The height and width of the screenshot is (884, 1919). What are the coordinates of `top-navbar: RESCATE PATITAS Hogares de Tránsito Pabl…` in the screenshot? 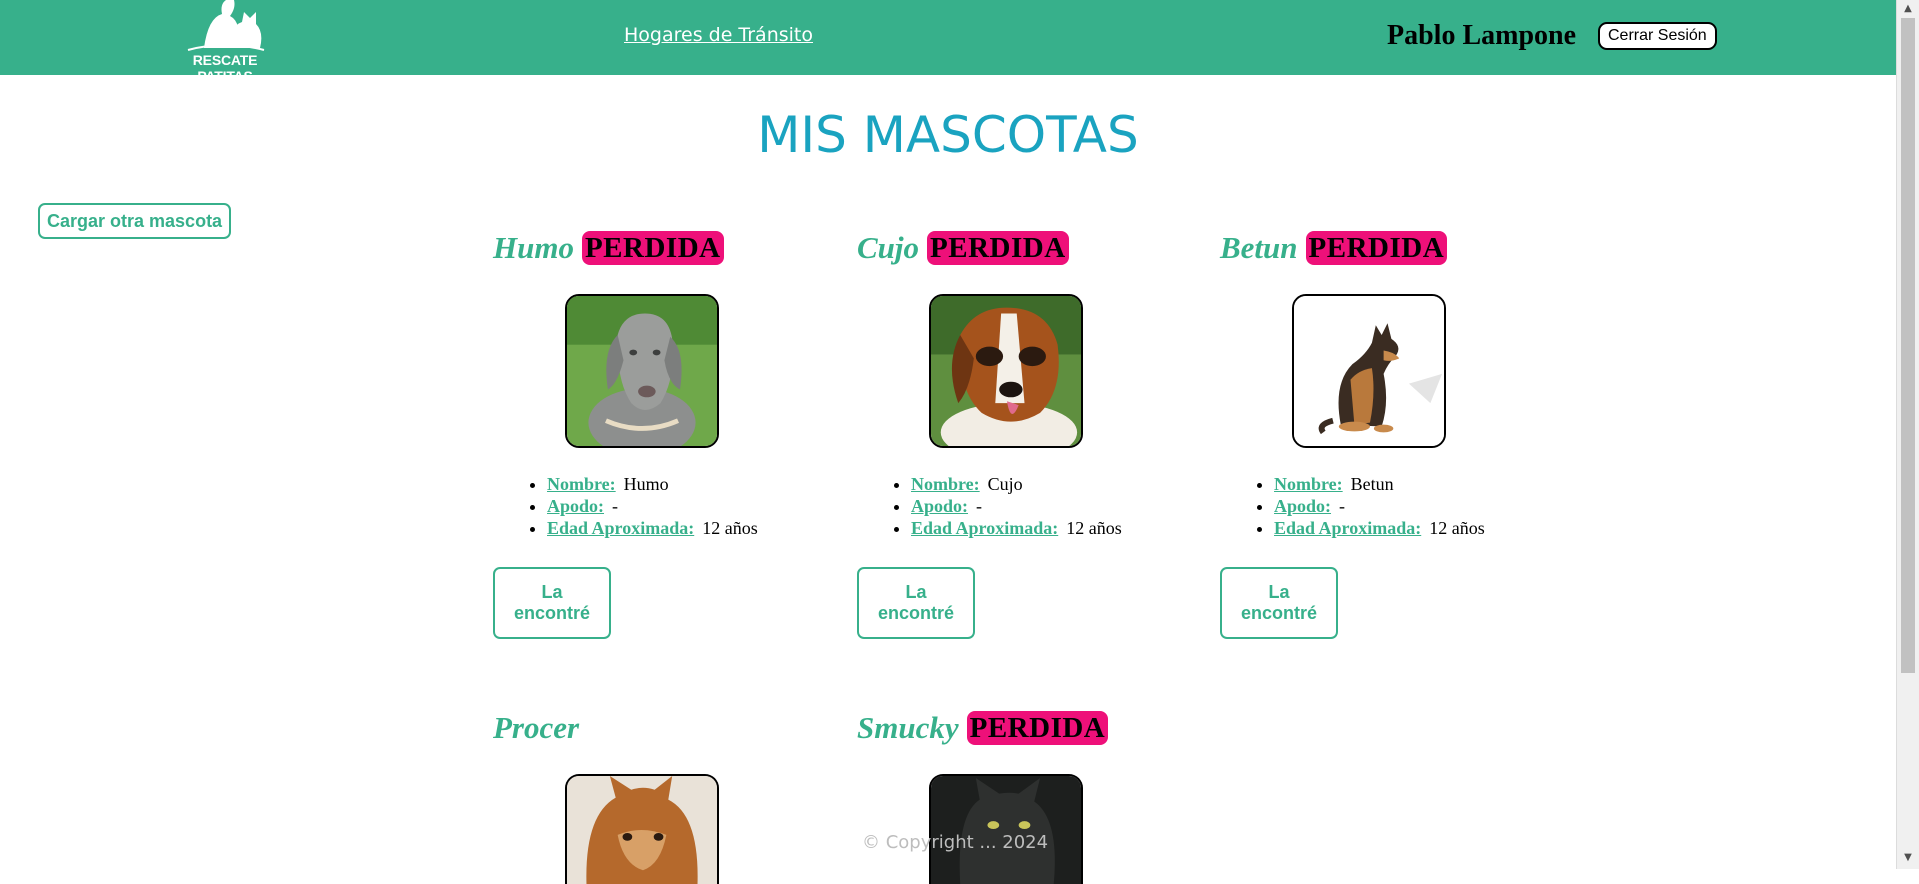 It's located at (948, 42).